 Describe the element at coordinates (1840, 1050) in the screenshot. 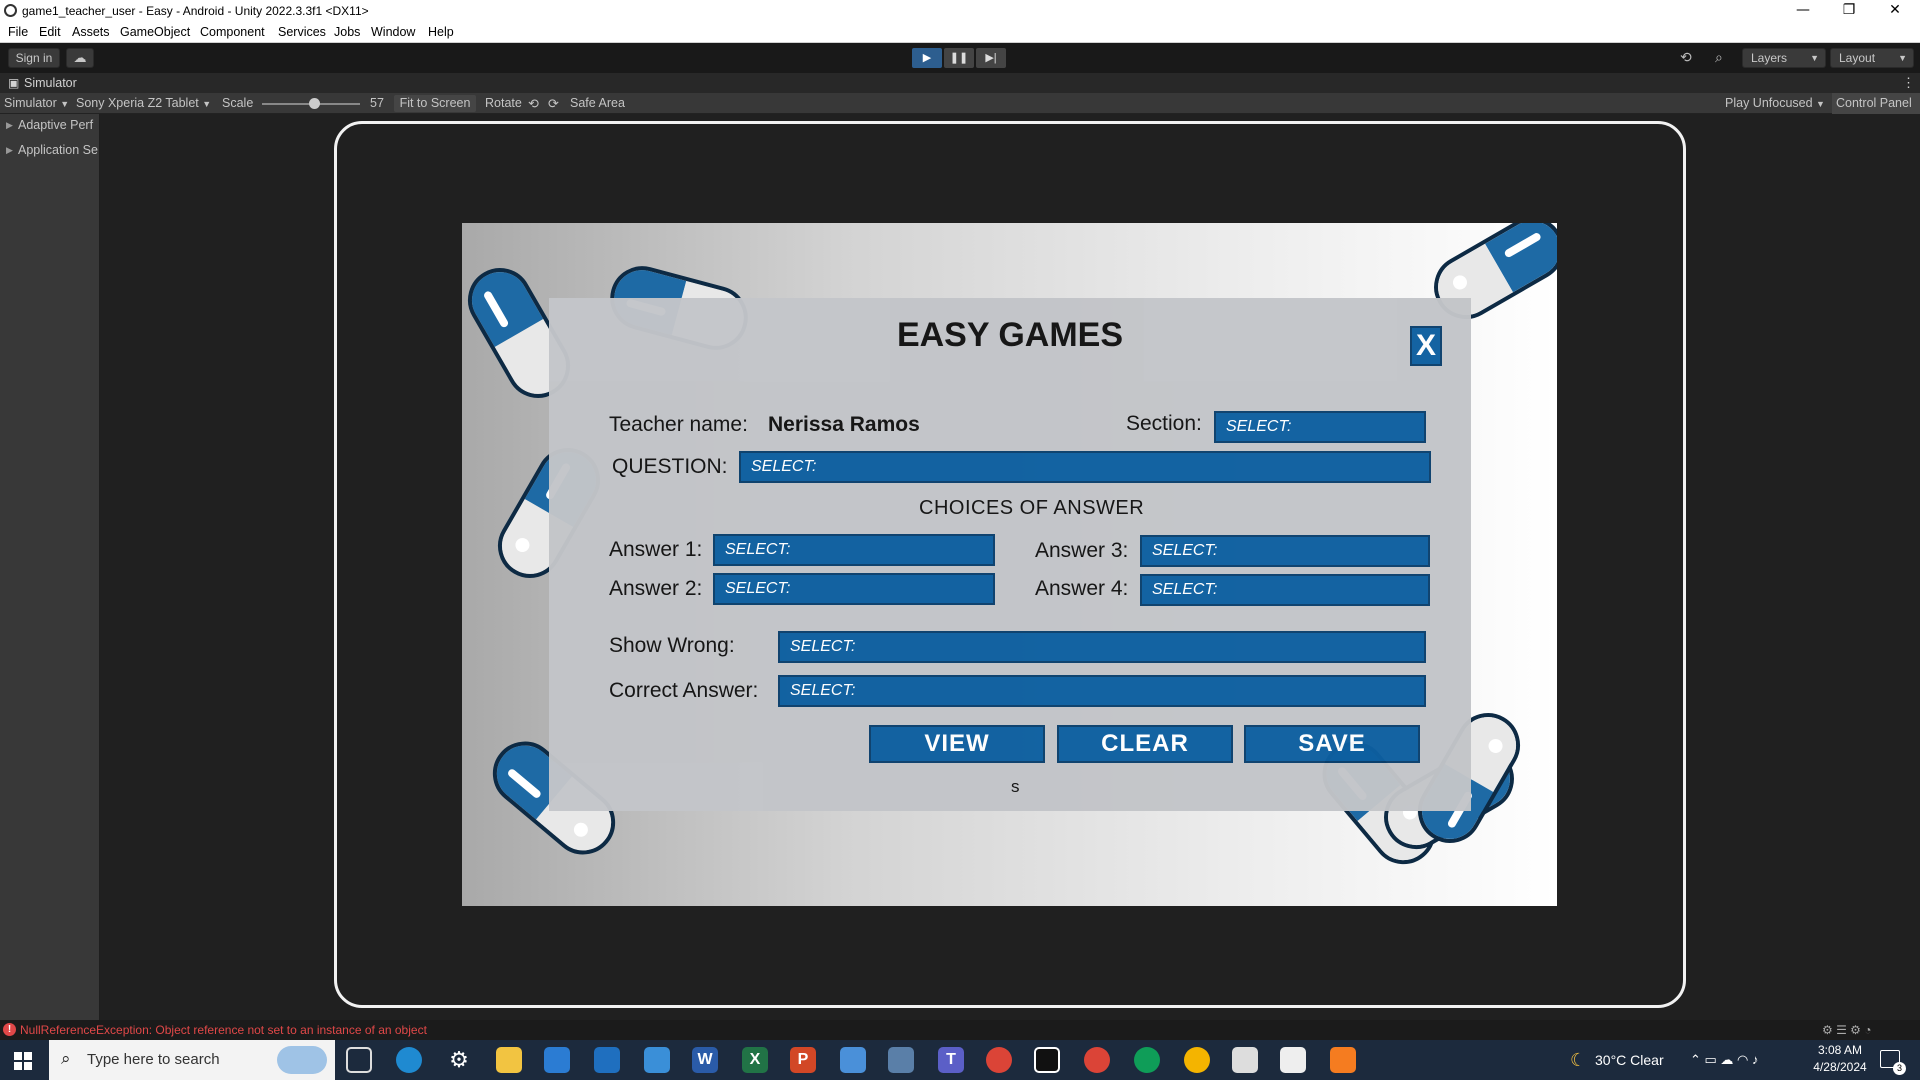

I see `clock-time: 3:08 AM` at that location.